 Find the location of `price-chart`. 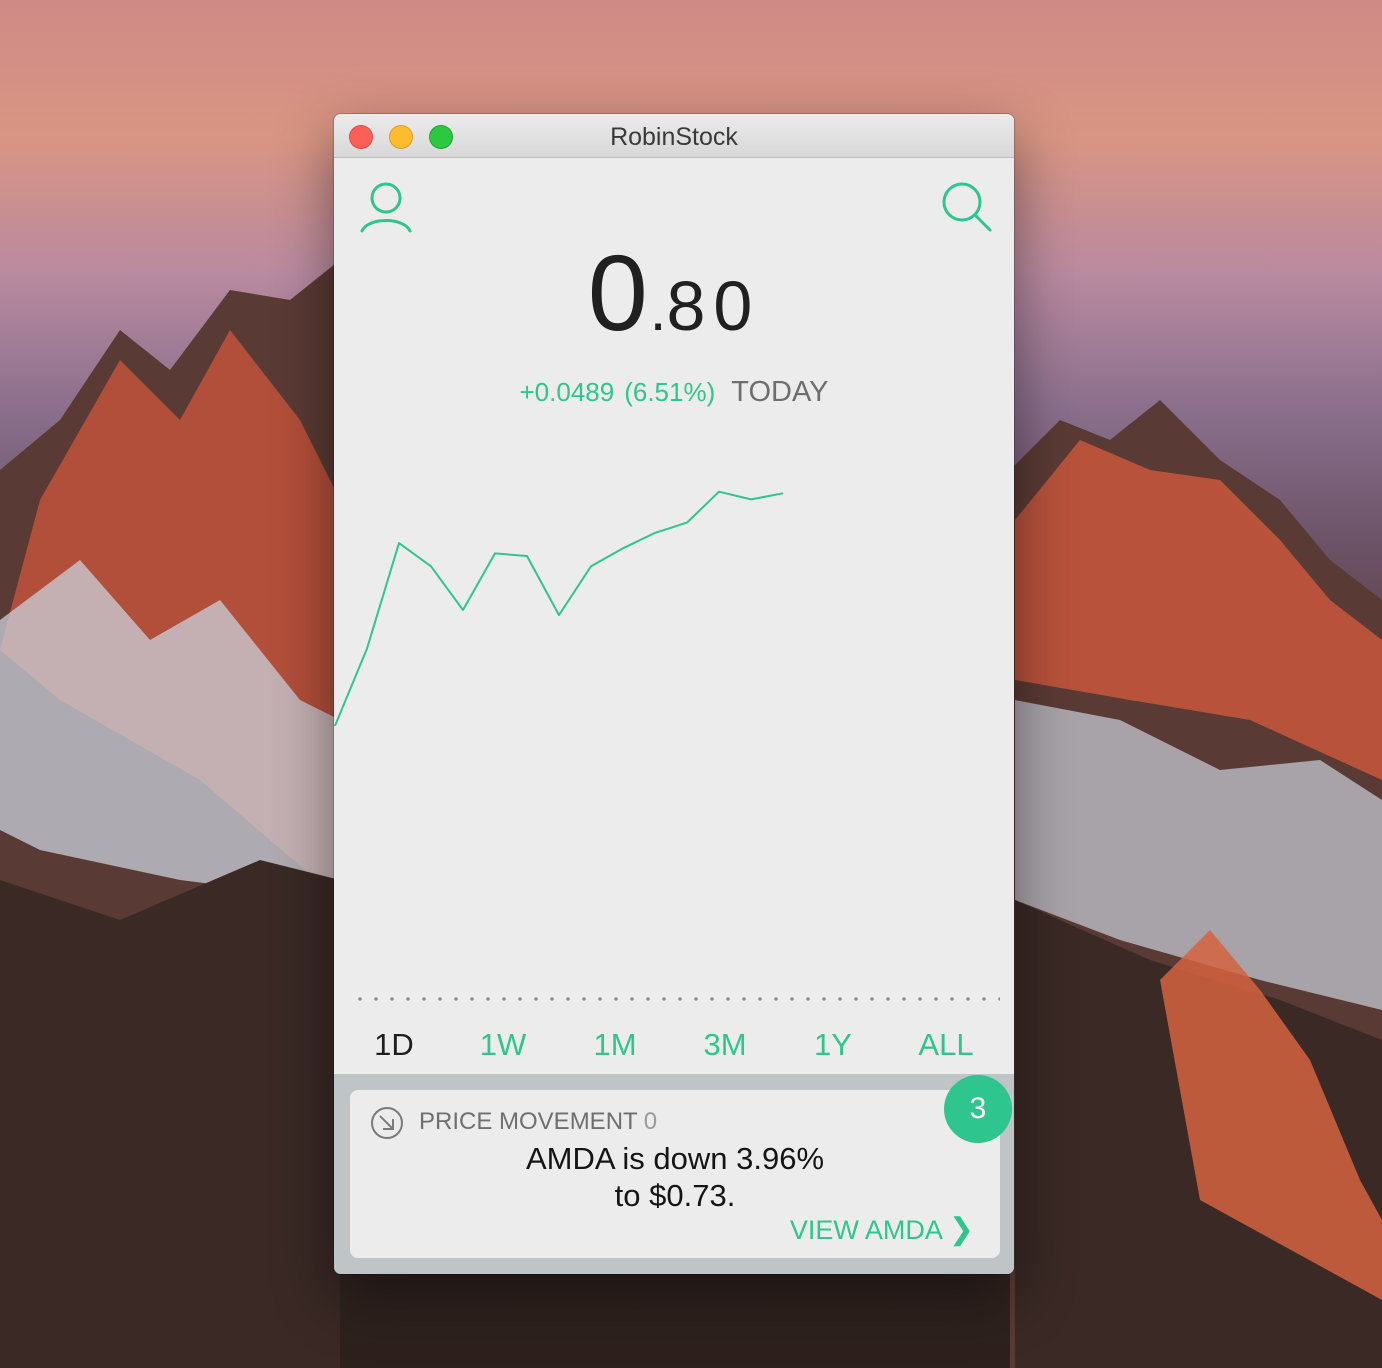

price-chart is located at coordinates (559, 608).